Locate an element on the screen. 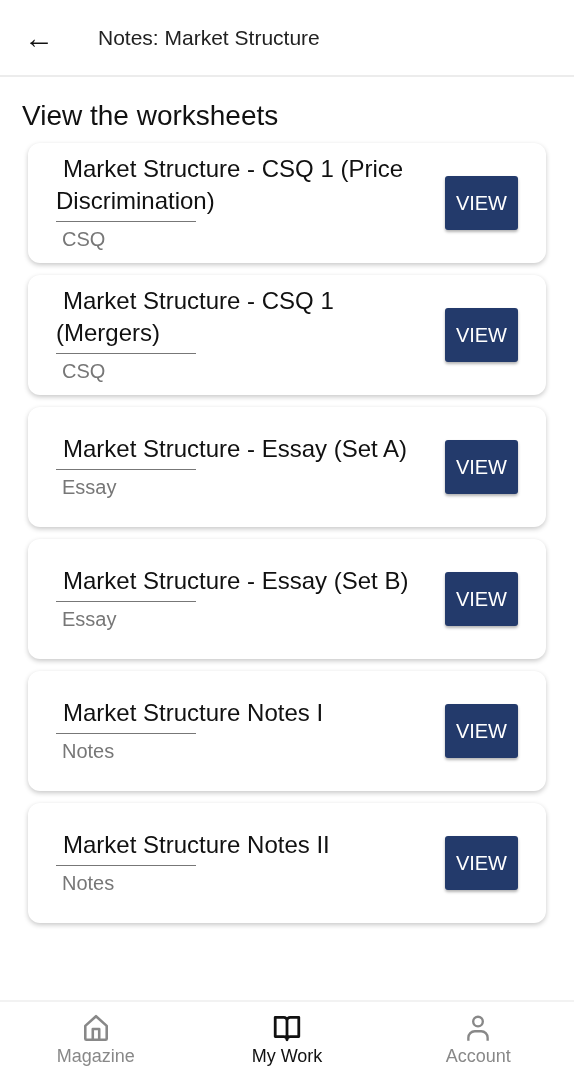  worksheet-title: Market Structure Notes II is located at coordinates (196, 844).